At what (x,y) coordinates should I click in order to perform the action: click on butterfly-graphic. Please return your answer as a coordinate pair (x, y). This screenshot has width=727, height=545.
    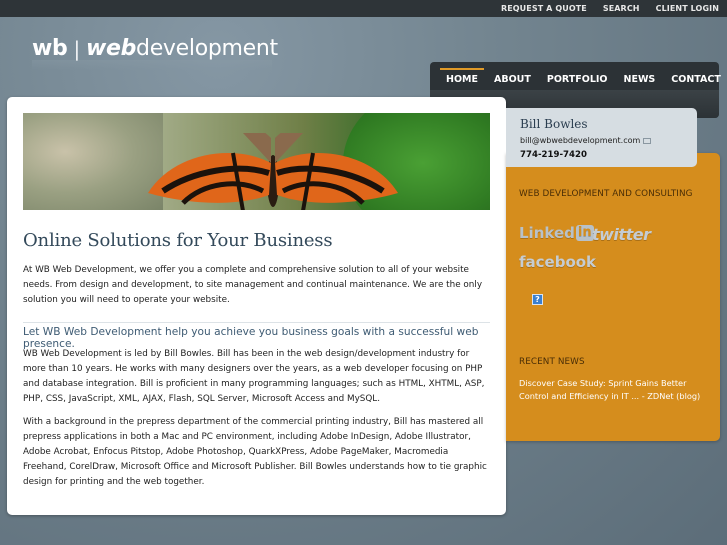
    Looking at the image, I should click on (273, 171).